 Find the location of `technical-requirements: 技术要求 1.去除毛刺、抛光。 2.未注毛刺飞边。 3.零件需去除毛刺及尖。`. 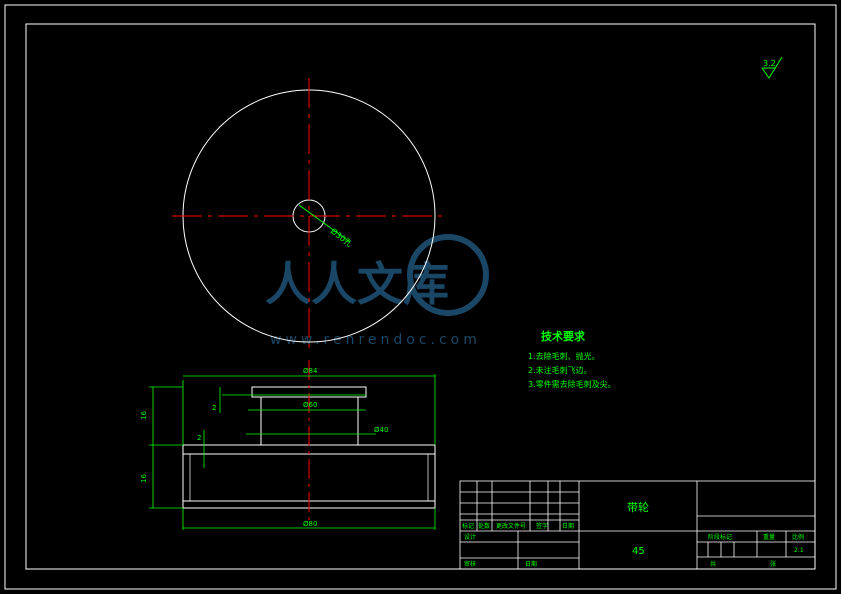

technical-requirements: 技术要求 1.去除毛刺、抛光。 2.未注毛刺飞边。 3.零件需去除毛刺及尖。 is located at coordinates (572, 359).